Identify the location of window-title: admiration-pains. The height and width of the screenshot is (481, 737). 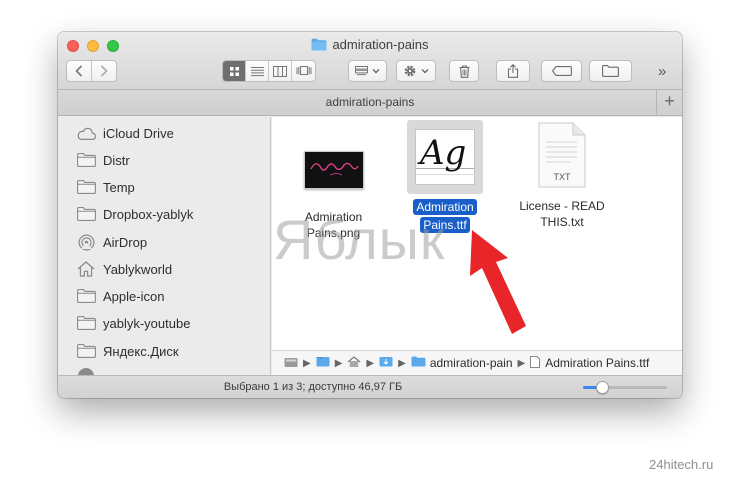
(370, 45).